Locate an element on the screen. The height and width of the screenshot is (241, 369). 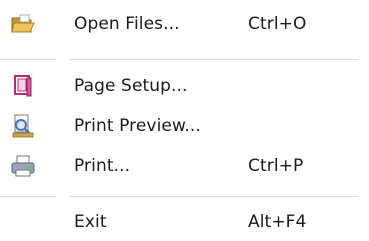
menu-item-print: Print... Ctrl+P is located at coordinates (184, 166).